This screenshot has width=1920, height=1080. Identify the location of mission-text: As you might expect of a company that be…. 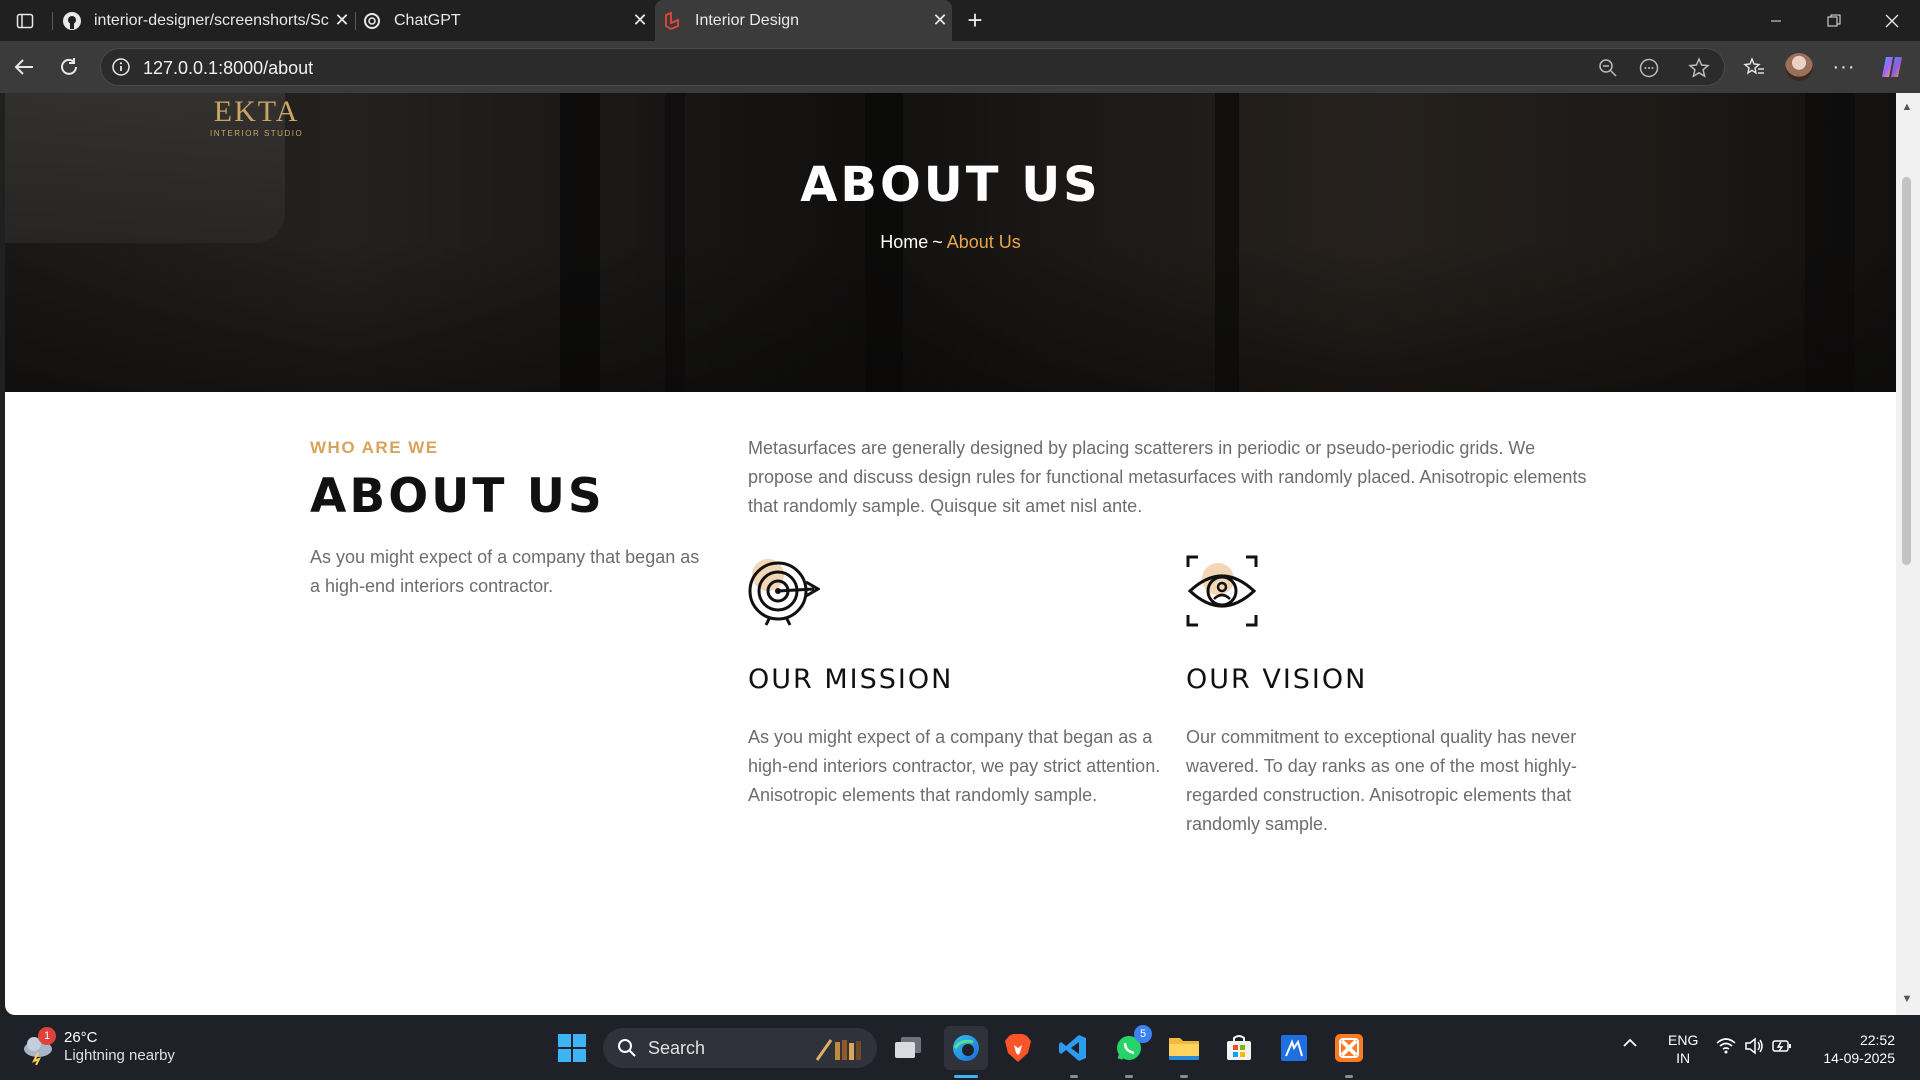
(954, 766).